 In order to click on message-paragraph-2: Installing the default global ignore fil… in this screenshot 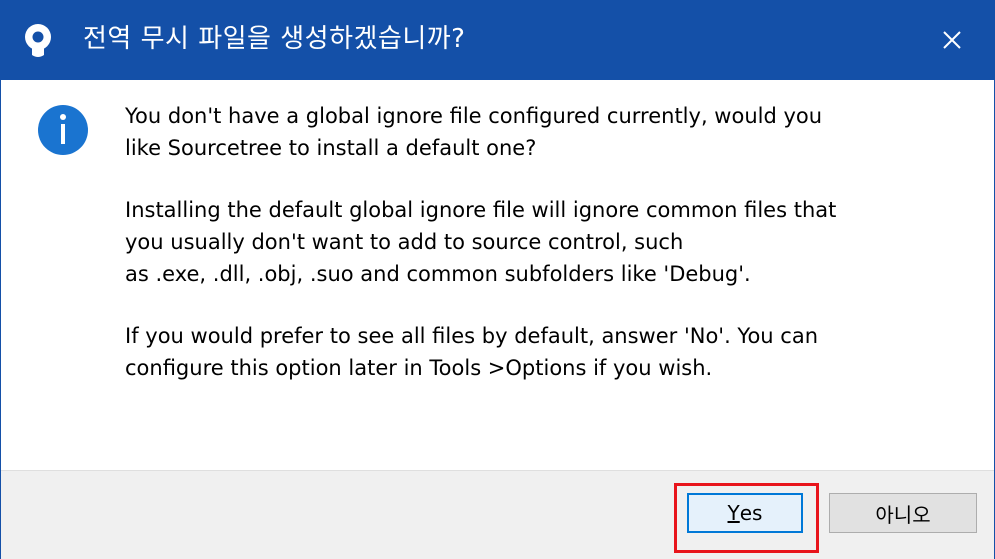, I will do `click(481, 242)`.